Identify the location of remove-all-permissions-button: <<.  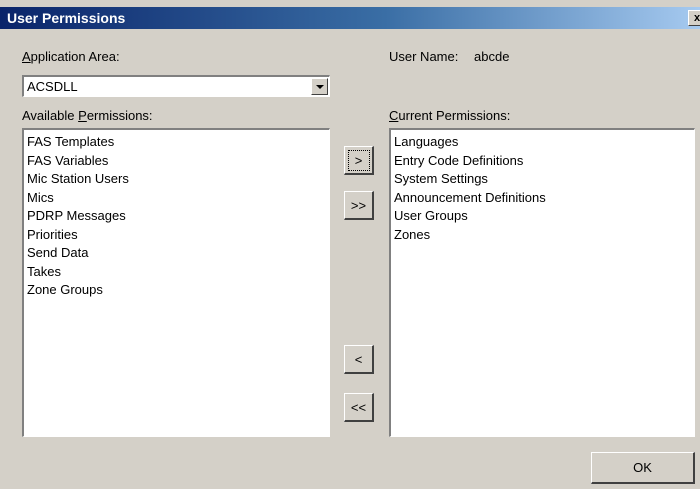
(359, 407).